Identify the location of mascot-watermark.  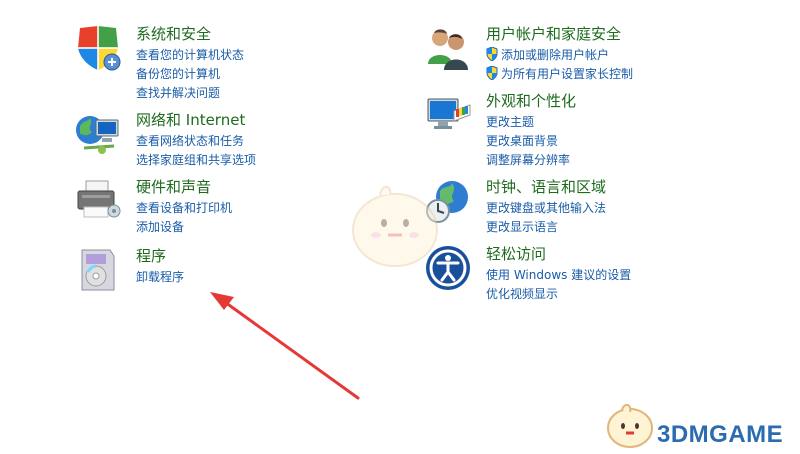
(395, 226).